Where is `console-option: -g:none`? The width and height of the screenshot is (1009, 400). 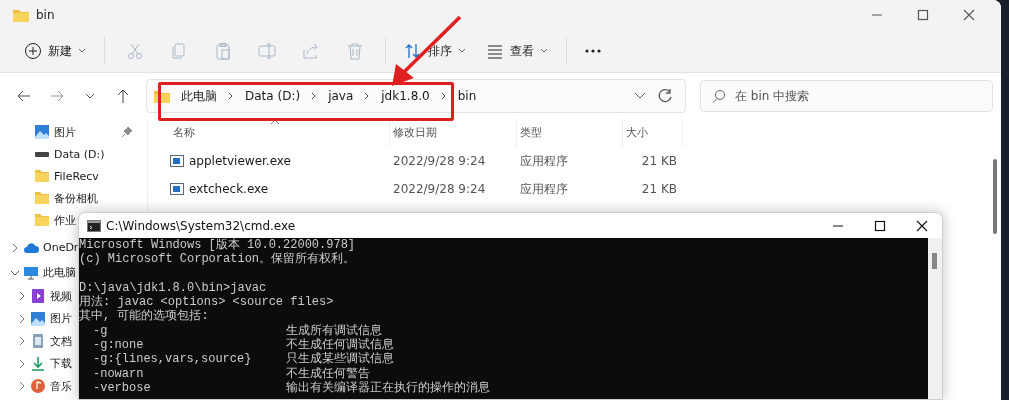
console-option: -g:none is located at coordinates (118, 345).